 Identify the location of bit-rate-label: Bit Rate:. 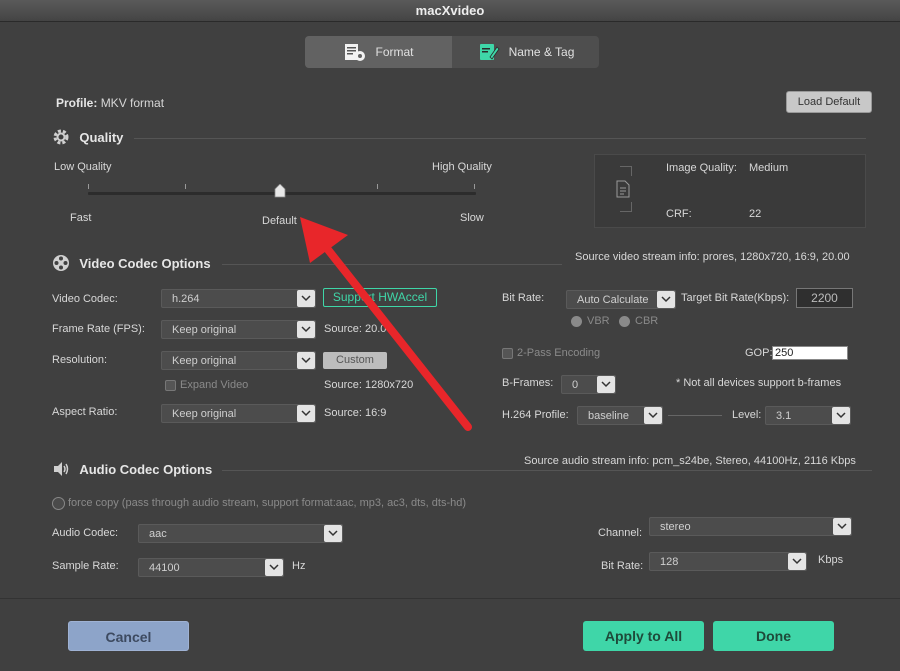
(523, 298).